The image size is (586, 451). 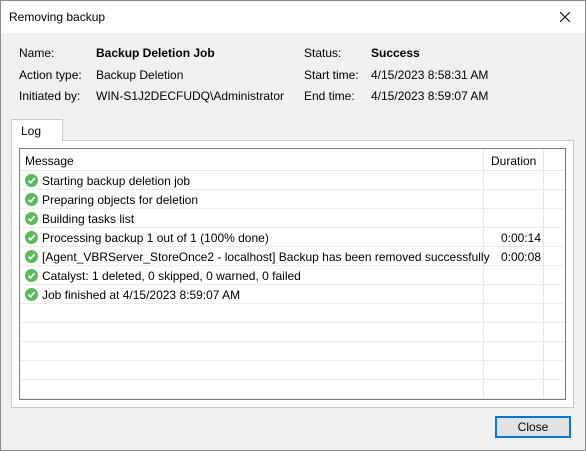 I want to click on duration-column-header: Duration, so click(x=513, y=161).